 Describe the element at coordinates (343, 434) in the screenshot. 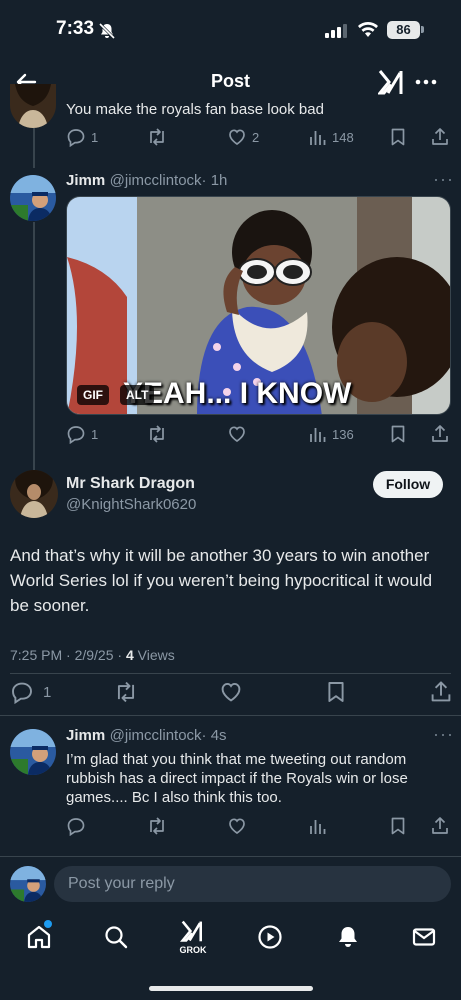

I see `view-count: 136` at that location.